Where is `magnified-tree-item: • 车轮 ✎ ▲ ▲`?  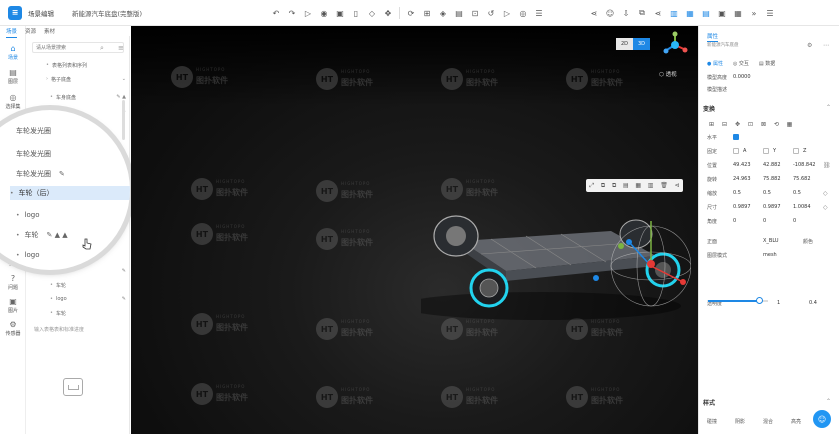
magnified-tree-item: • 车轮 ✎ ▲ ▲ is located at coordinates (73, 235).